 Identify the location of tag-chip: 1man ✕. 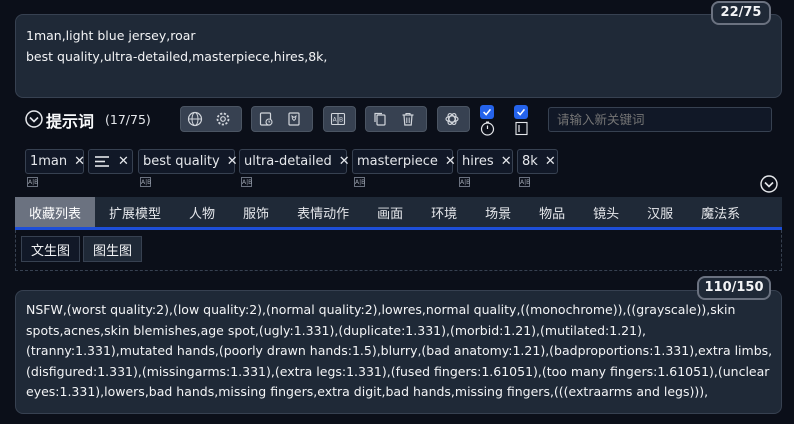
(55, 161).